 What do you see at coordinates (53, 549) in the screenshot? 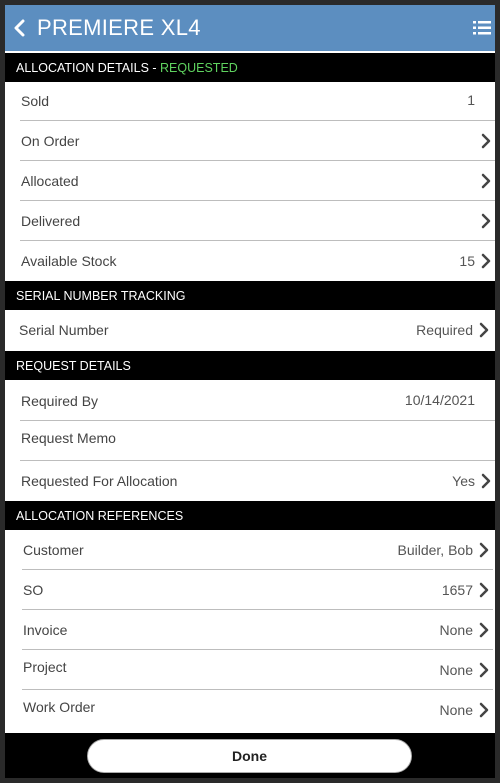
I see `row-label: Customer` at bounding box center [53, 549].